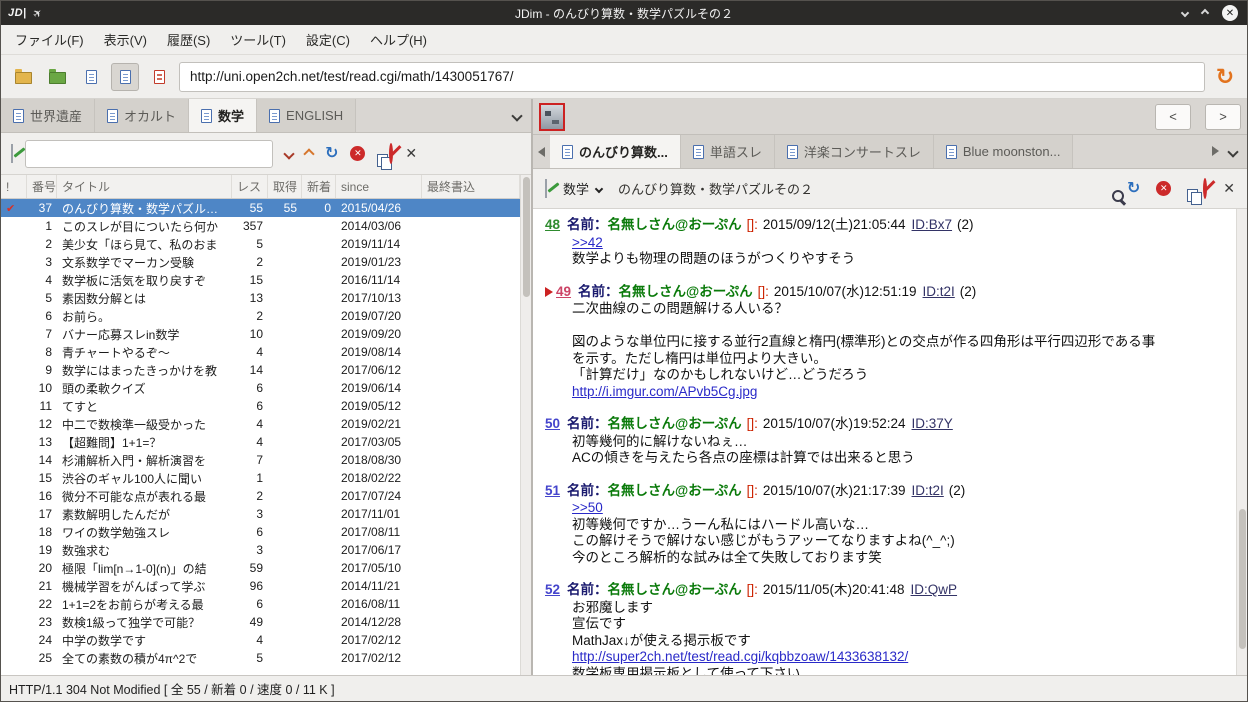 This screenshot has width=1248, height=702. Describe the element at coordinates (91, 77) in the screenshot. I see `board-view-button` at that location.